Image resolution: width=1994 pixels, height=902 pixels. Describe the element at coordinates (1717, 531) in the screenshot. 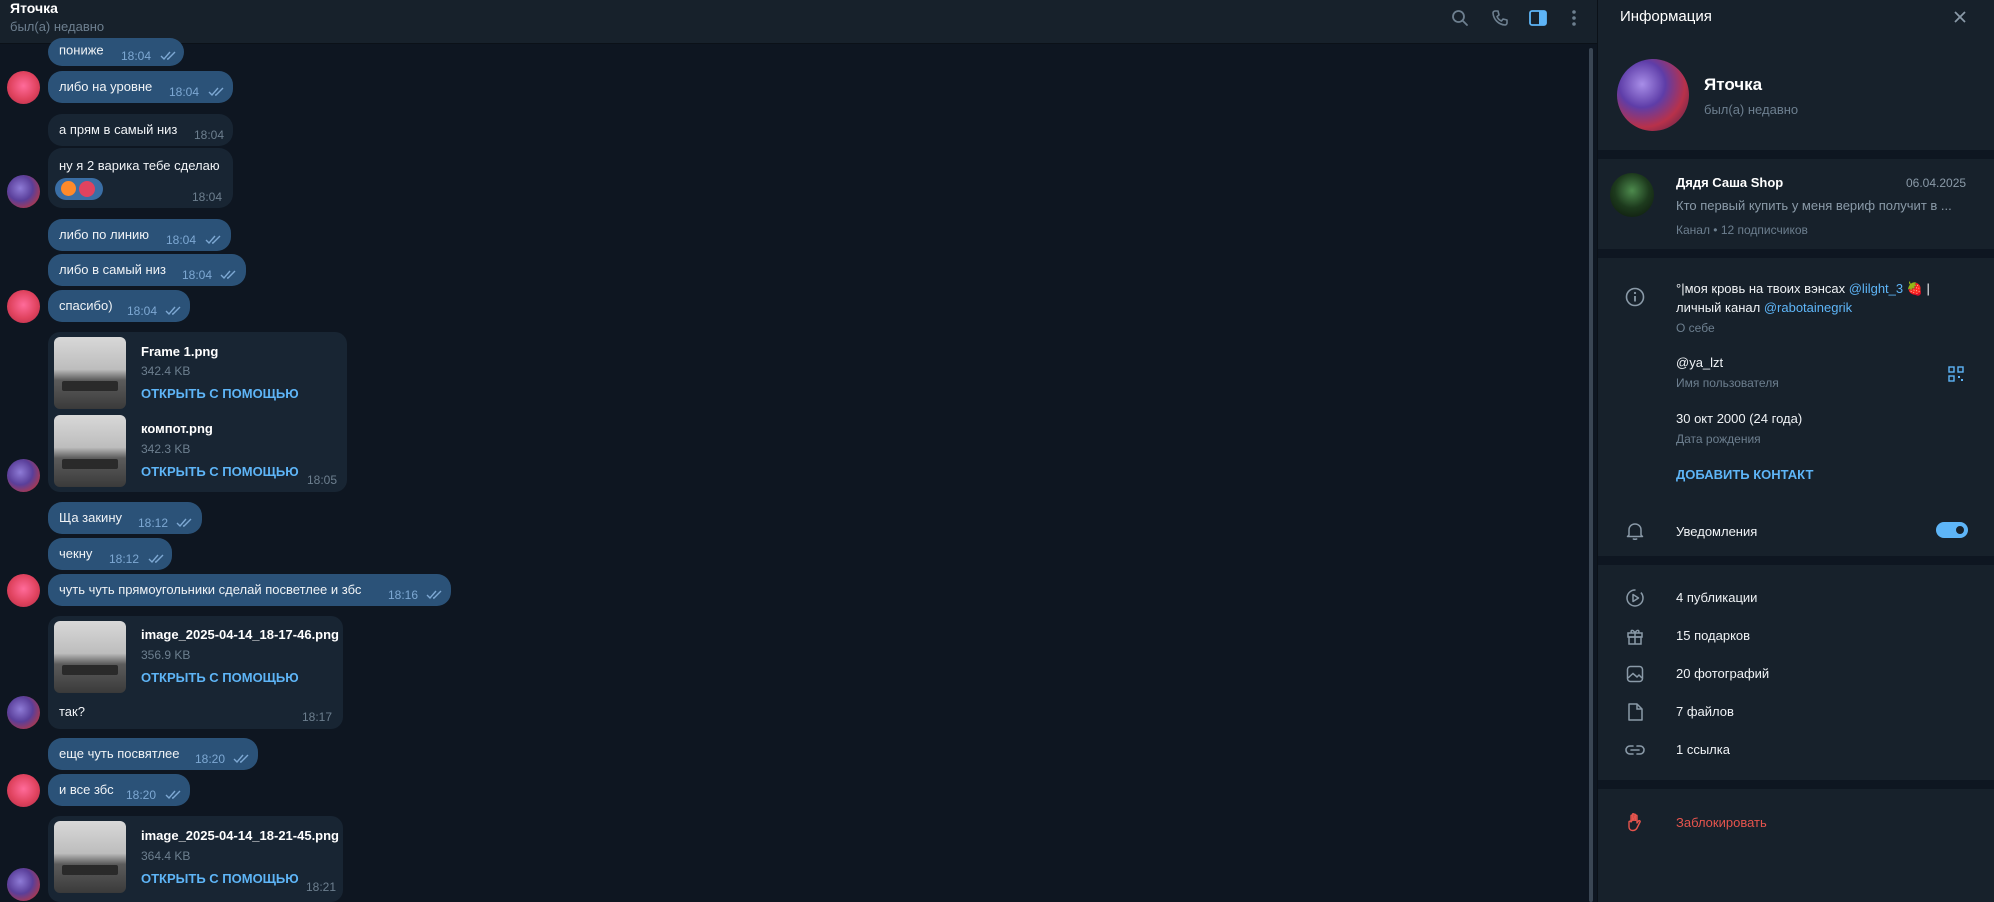

I see `notifications-label: Уведомления` at that location.